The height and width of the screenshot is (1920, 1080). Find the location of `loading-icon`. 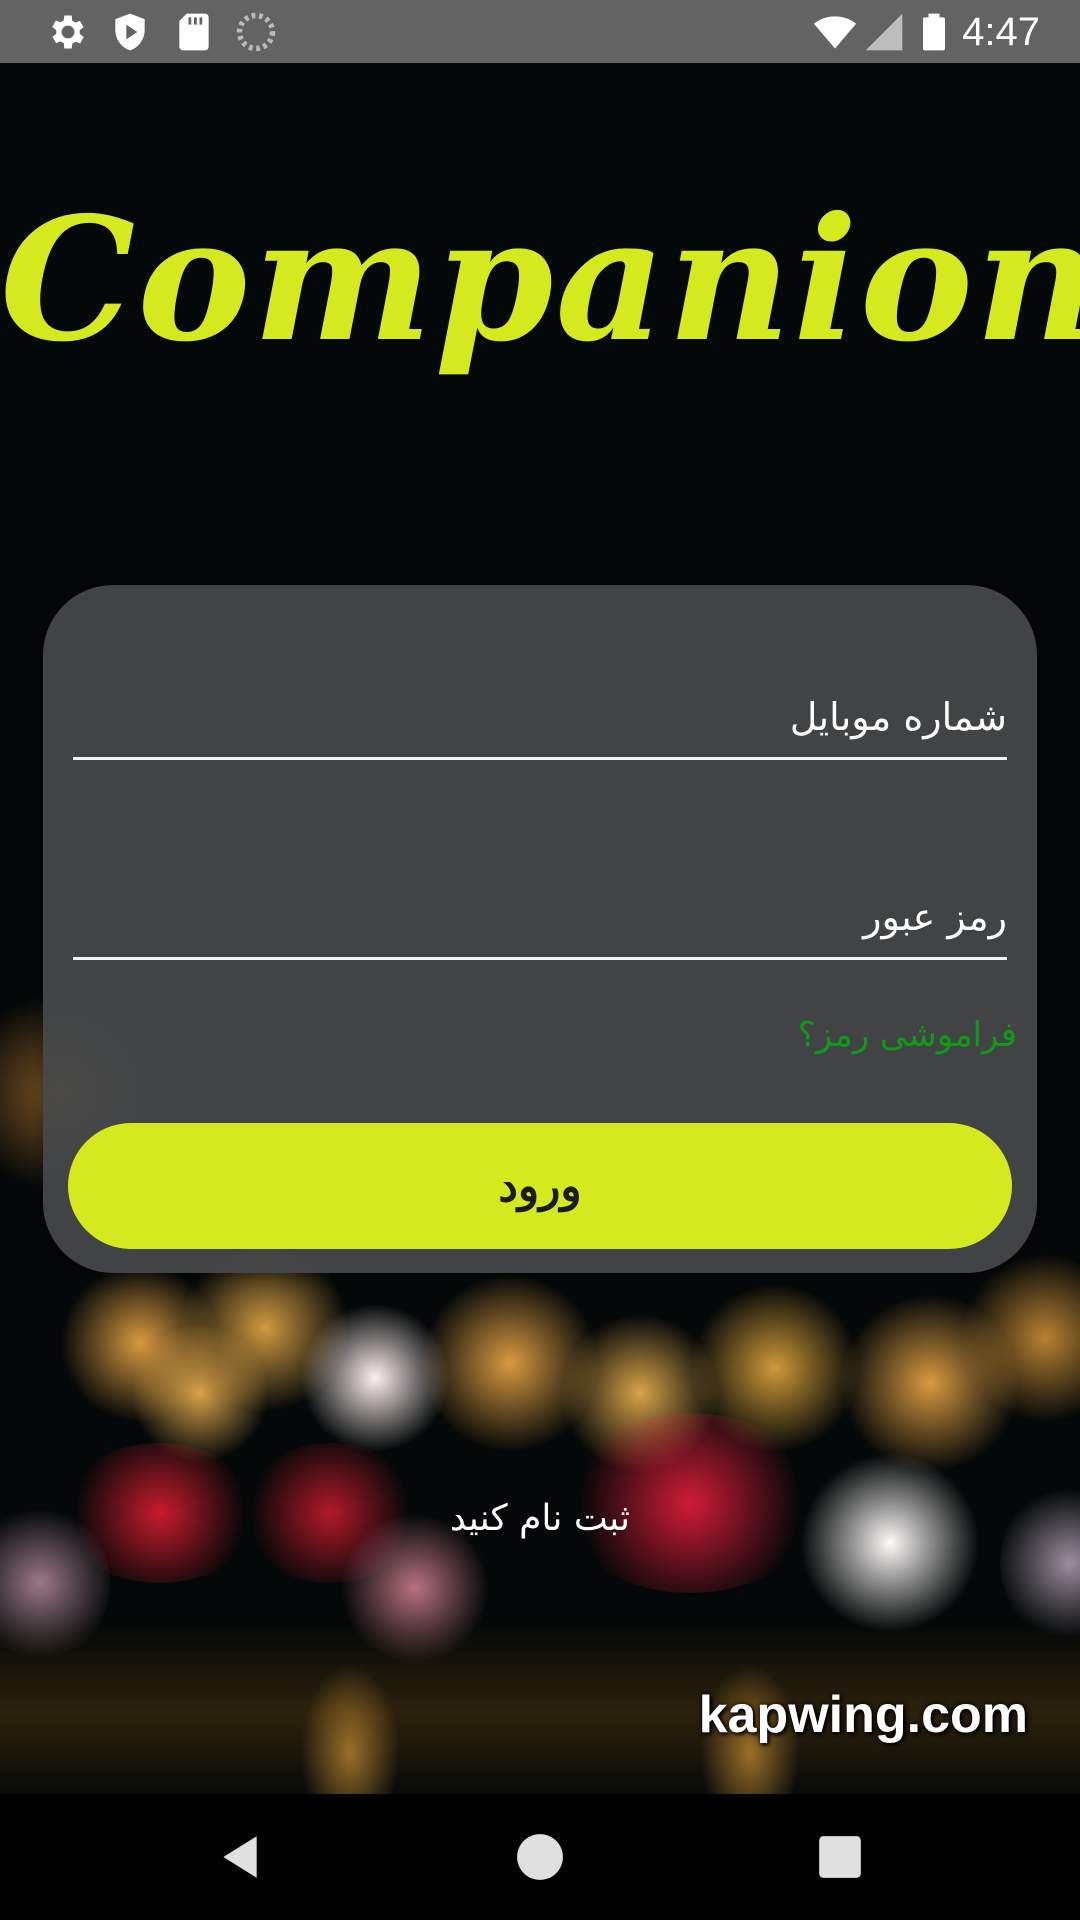

loading-icon is located at coordinates (256, 32).